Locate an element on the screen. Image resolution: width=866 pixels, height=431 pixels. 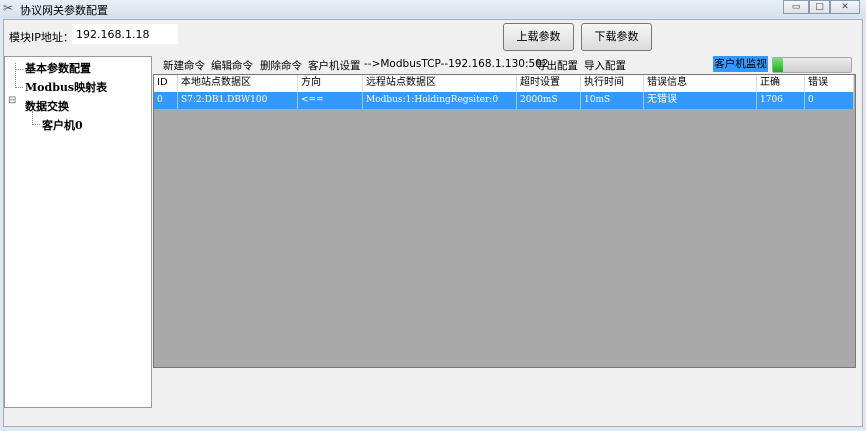
col-local-area: 本地站点数据区 is located at coordinates (238, 83).